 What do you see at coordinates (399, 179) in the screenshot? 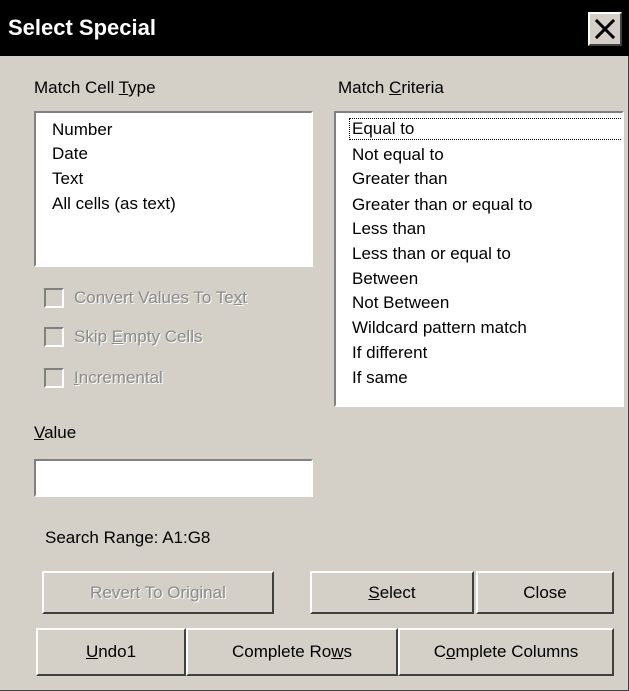
I see `criteria-item: Greater than` at bounding box center [399, 179].